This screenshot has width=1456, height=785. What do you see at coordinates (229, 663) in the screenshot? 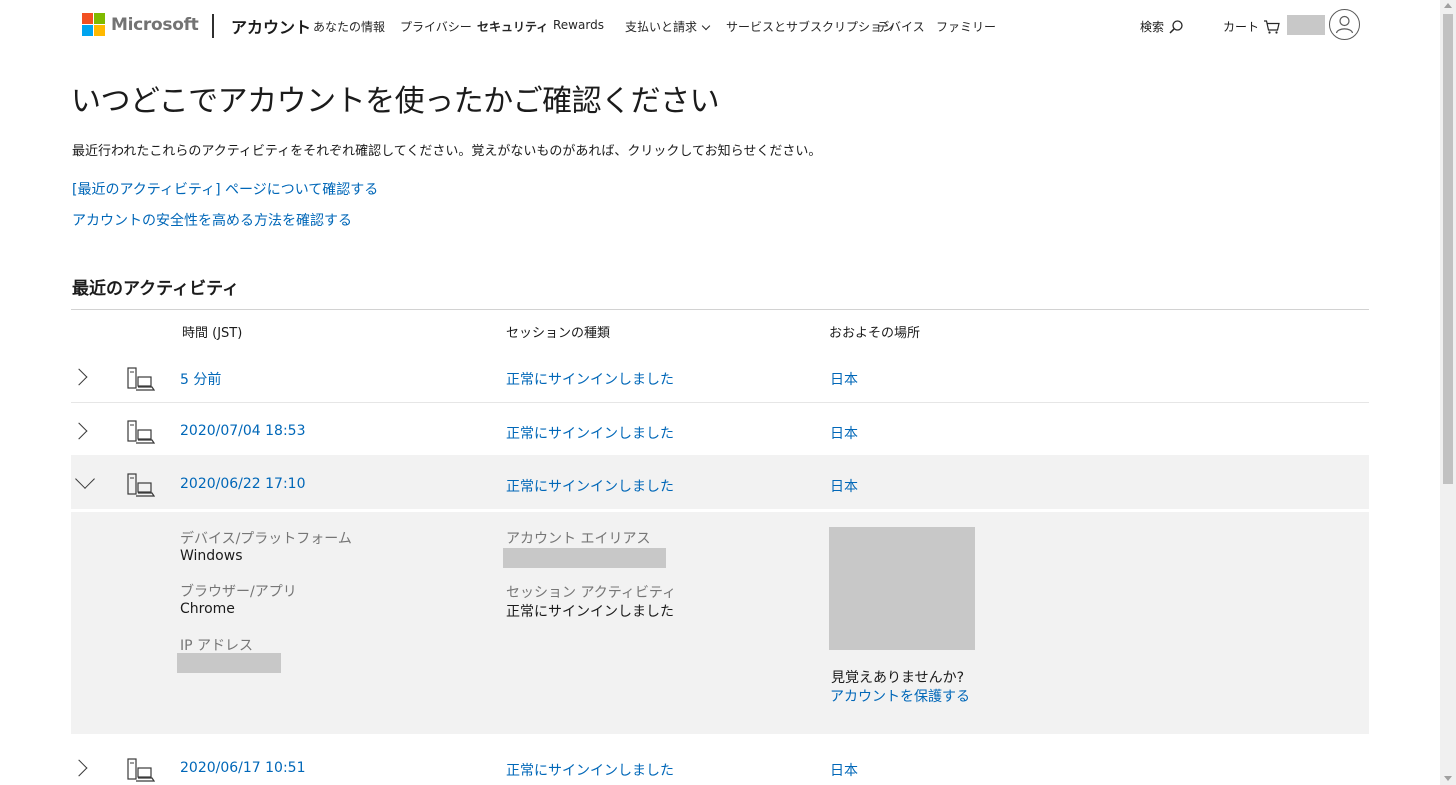
I see `ip-address-redacted` at bounding box center [229, 663].